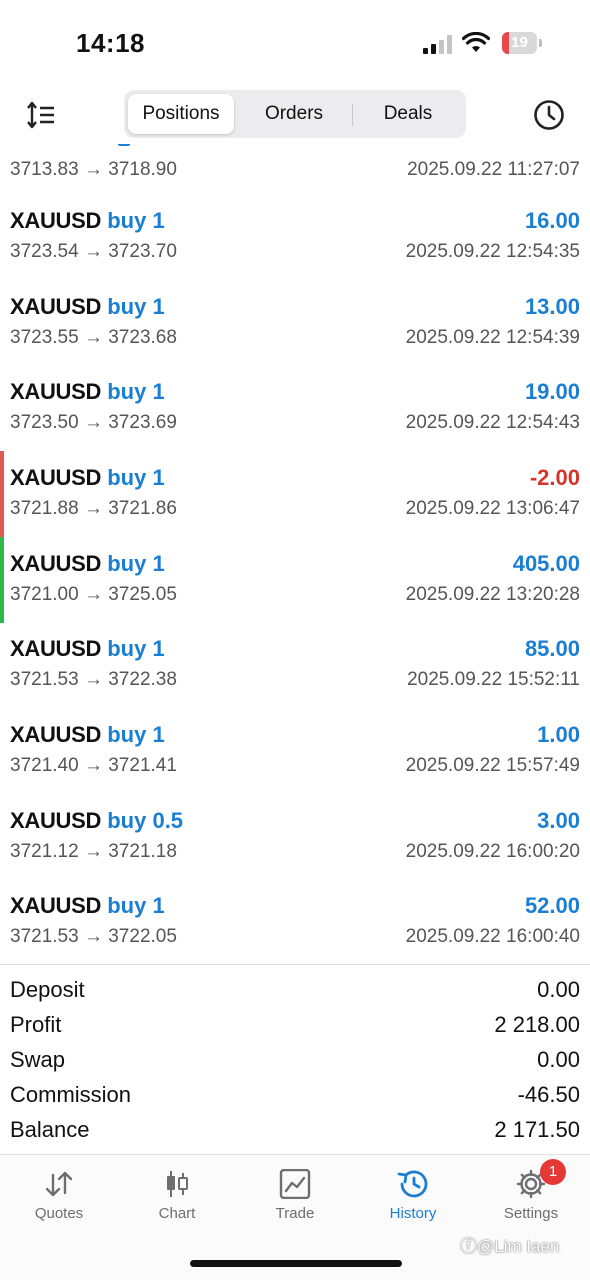 Image resolution: width=590 pixels, height=1280 pixels. Describe the element at coordinates (50, 1129) in the screenshot. I see `balance-label: Balance` at that location.